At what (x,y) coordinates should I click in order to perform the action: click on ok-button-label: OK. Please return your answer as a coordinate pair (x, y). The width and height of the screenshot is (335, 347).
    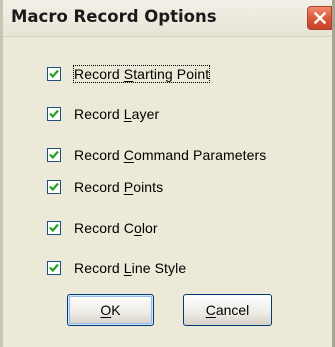
    Looking at the image, I should click on (110, 310).